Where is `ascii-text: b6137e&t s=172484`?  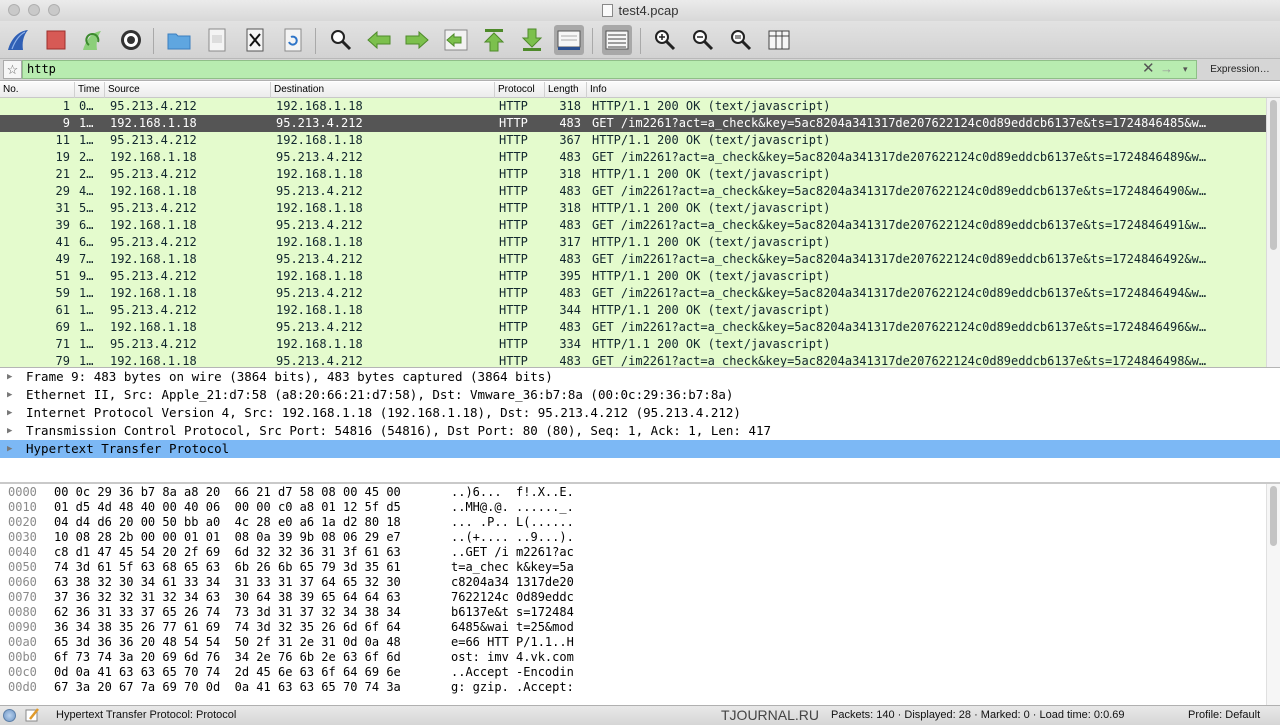 ascii-text: b6137e&t s=172484 is located at coordinates (512, 612).